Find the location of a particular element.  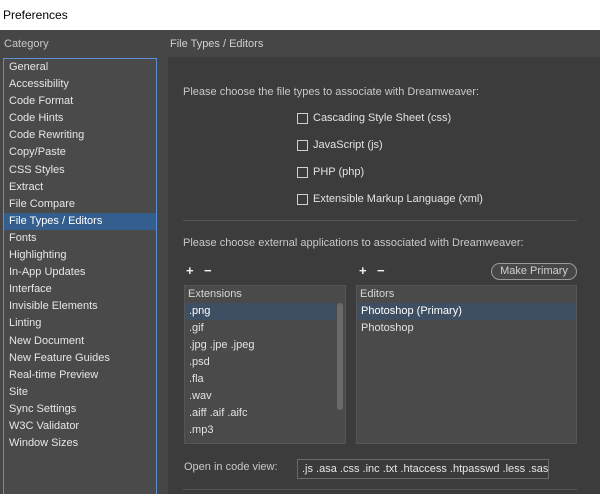

category-item: W3C Validator is located at coordinates (80, 426).